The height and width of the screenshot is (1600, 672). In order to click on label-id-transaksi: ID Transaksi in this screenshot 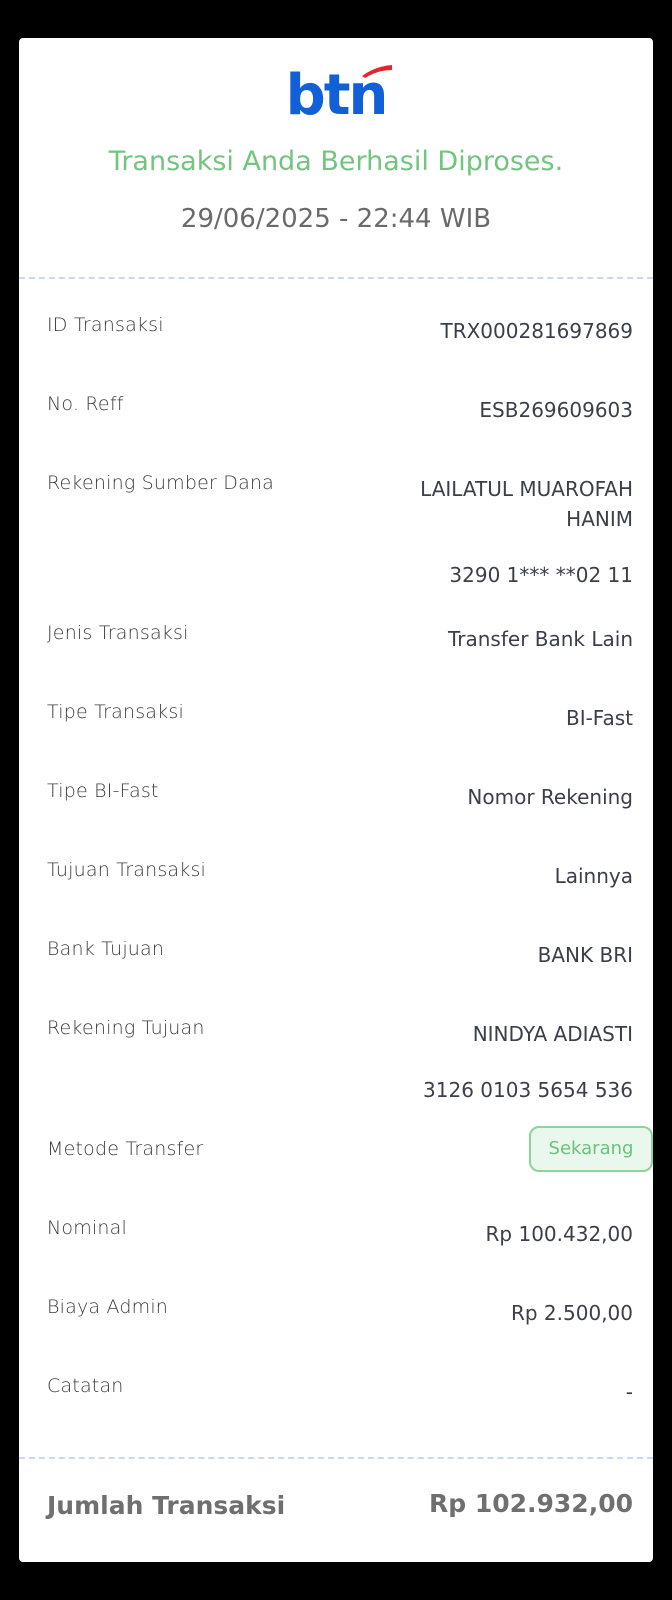, I will do `click(105, 325)`.